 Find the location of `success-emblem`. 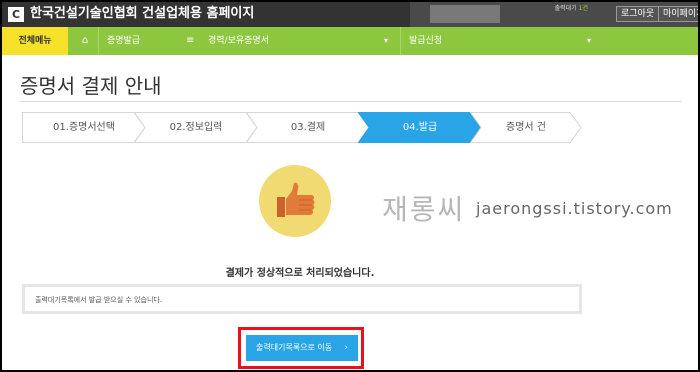

success-emblem is located at coordinates (295, 201).